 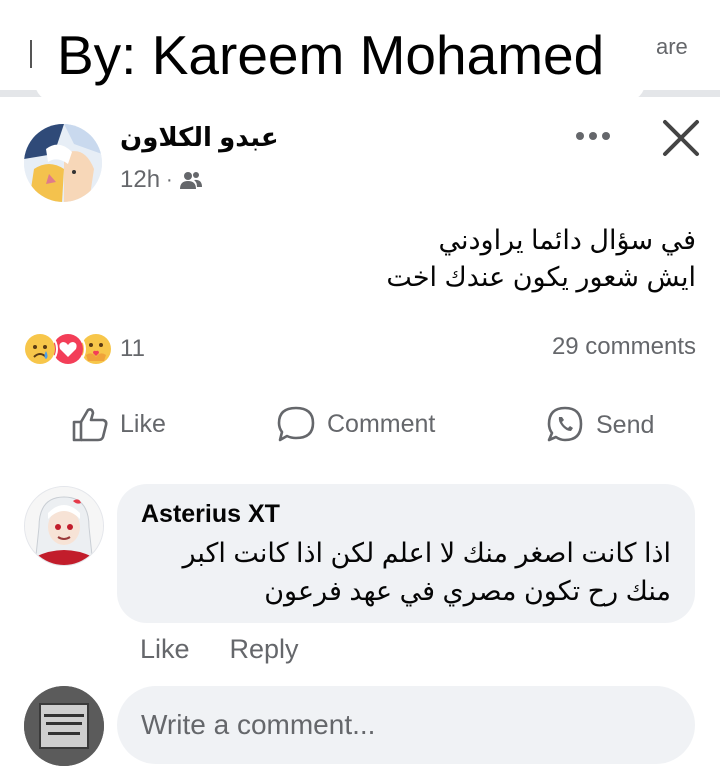 I want to click on comment-input, so click(x=406, y=725).